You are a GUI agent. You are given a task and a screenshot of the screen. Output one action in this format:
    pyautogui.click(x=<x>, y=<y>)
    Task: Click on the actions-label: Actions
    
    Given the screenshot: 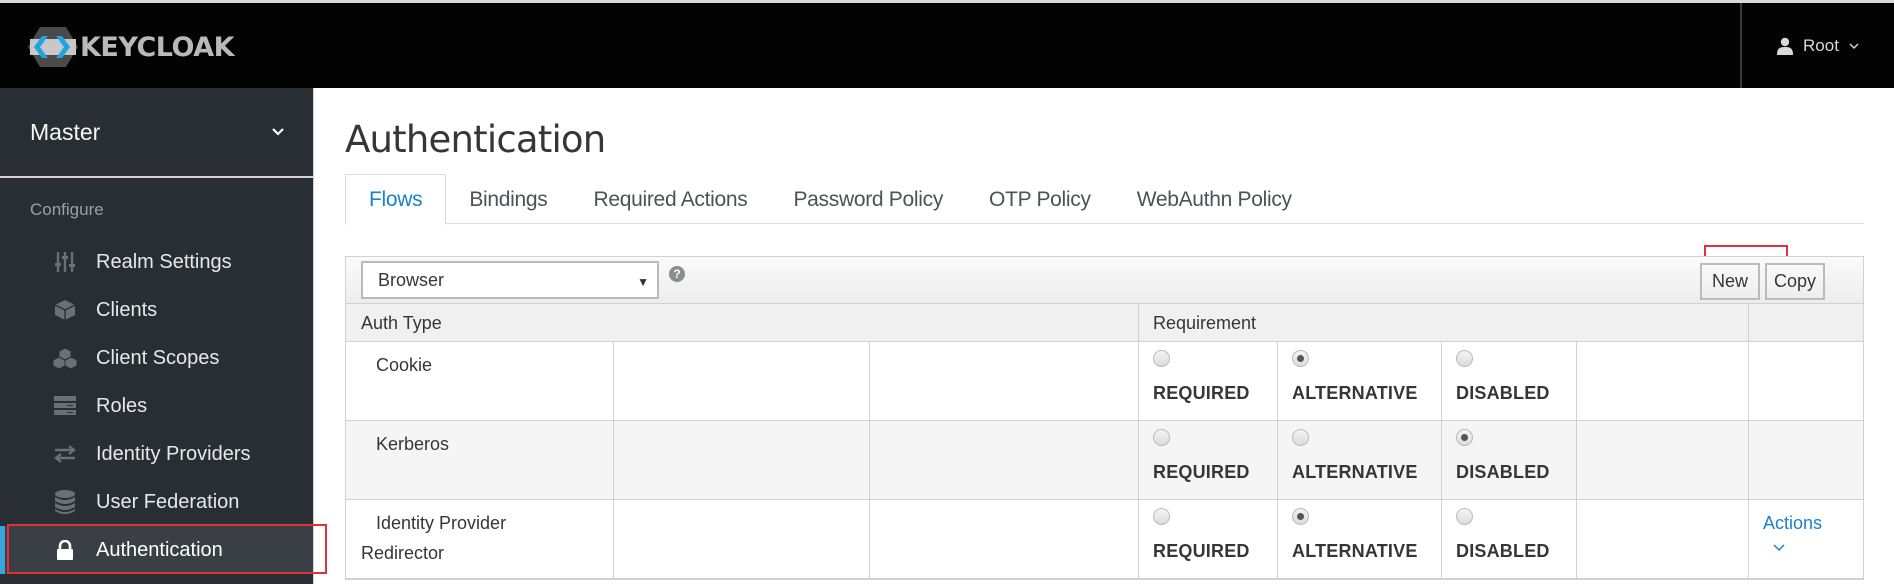 What is the action you would take?
    pyautogui.click(x=1793, y=523)
    